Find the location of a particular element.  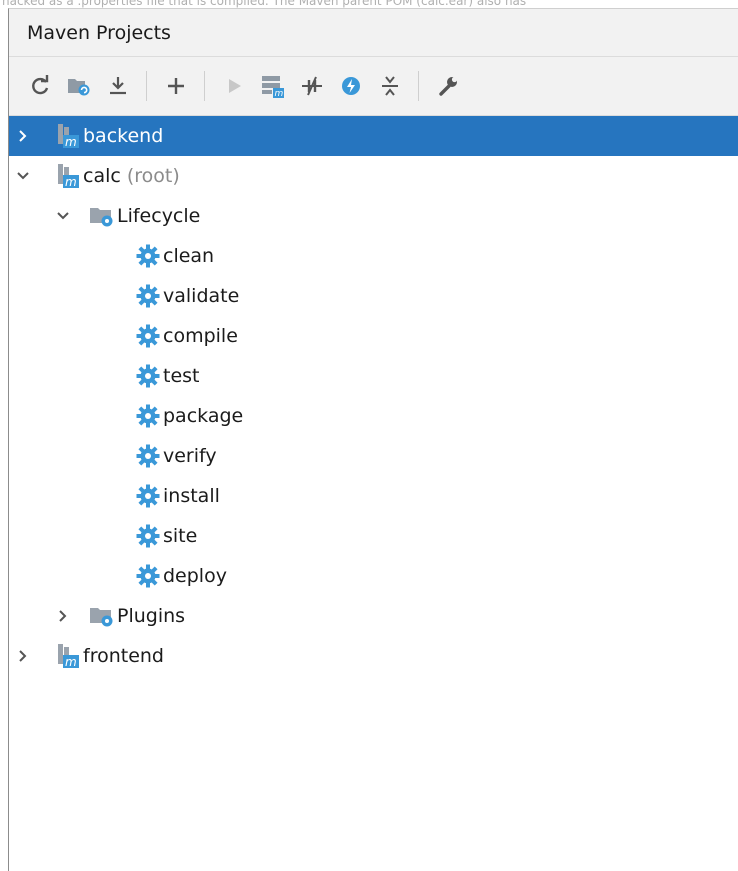

generate-sources-icon is located at coordinates (79, 87).